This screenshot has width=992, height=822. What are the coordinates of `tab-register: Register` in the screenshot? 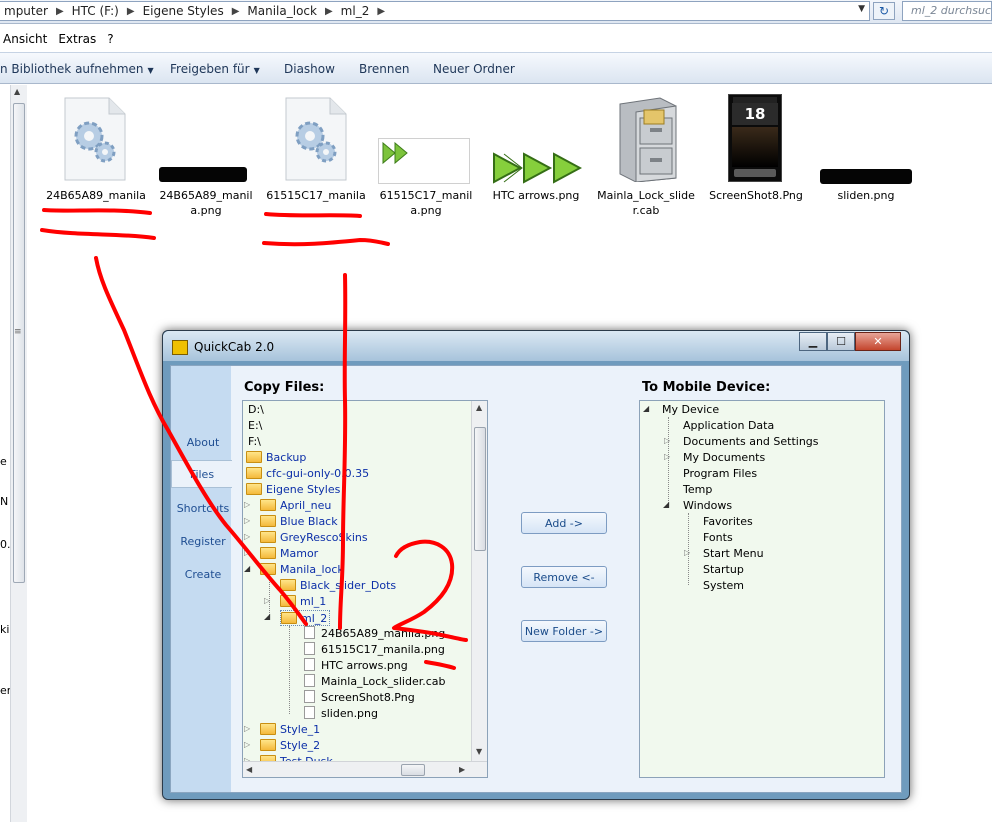 It's located at (203, 541).